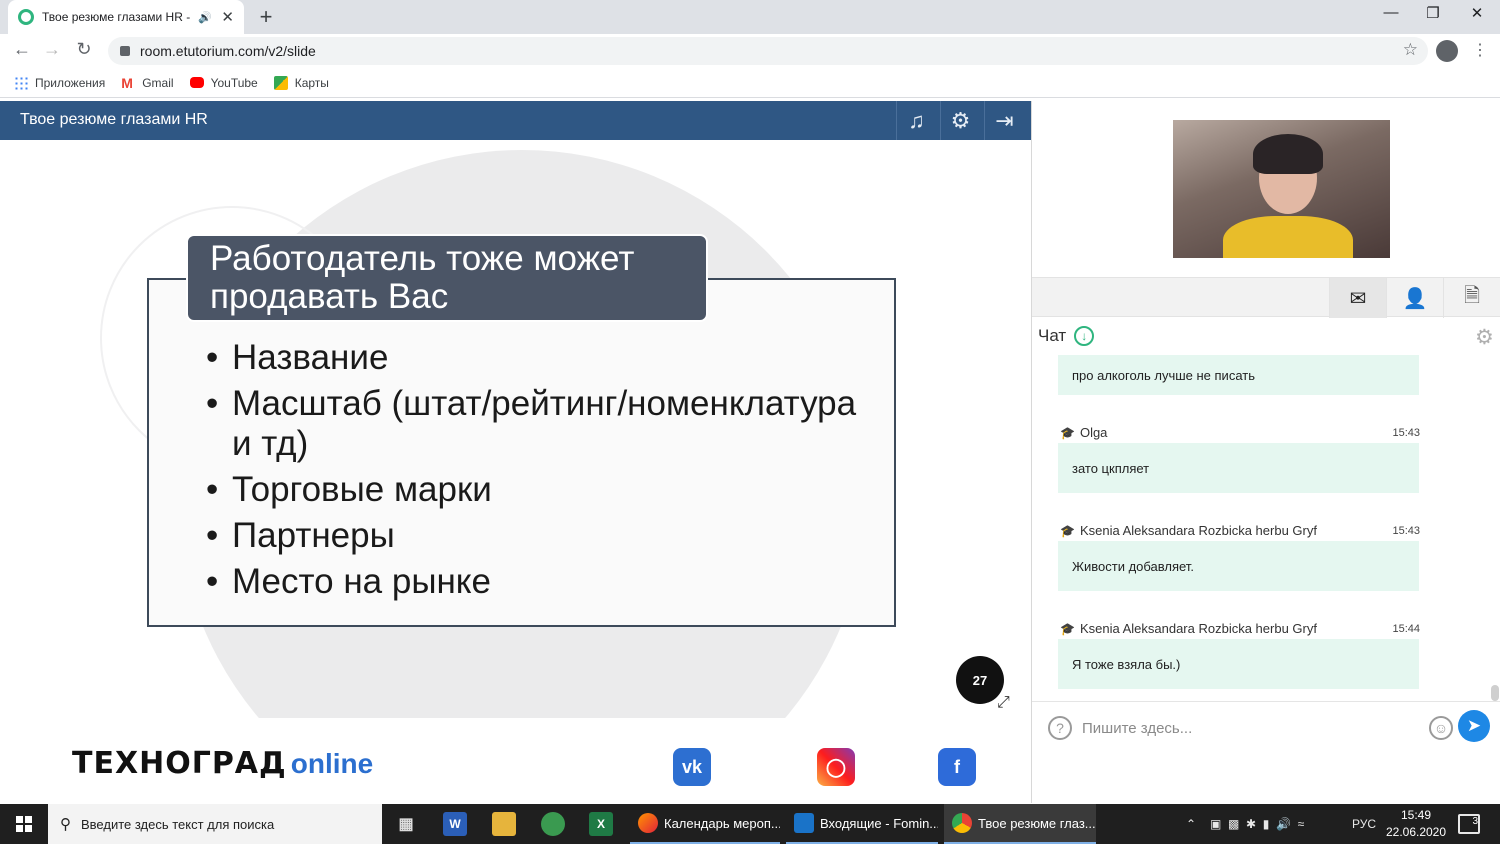 The height and width of the screenshot is (844, 1500). What do you see at coordinates (301, 82) in the screenshot?
I see `bookmark-maps: Карты` at bounding box center [301, 82].